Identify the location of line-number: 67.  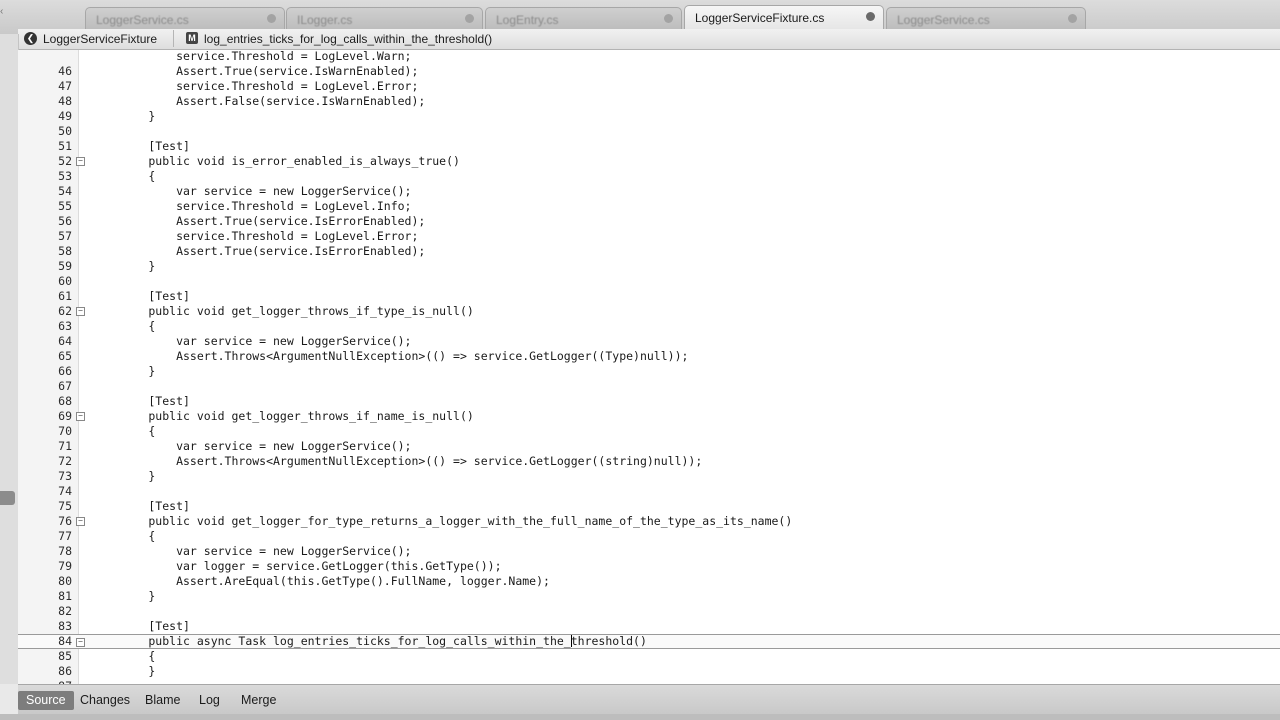
(65, 386).